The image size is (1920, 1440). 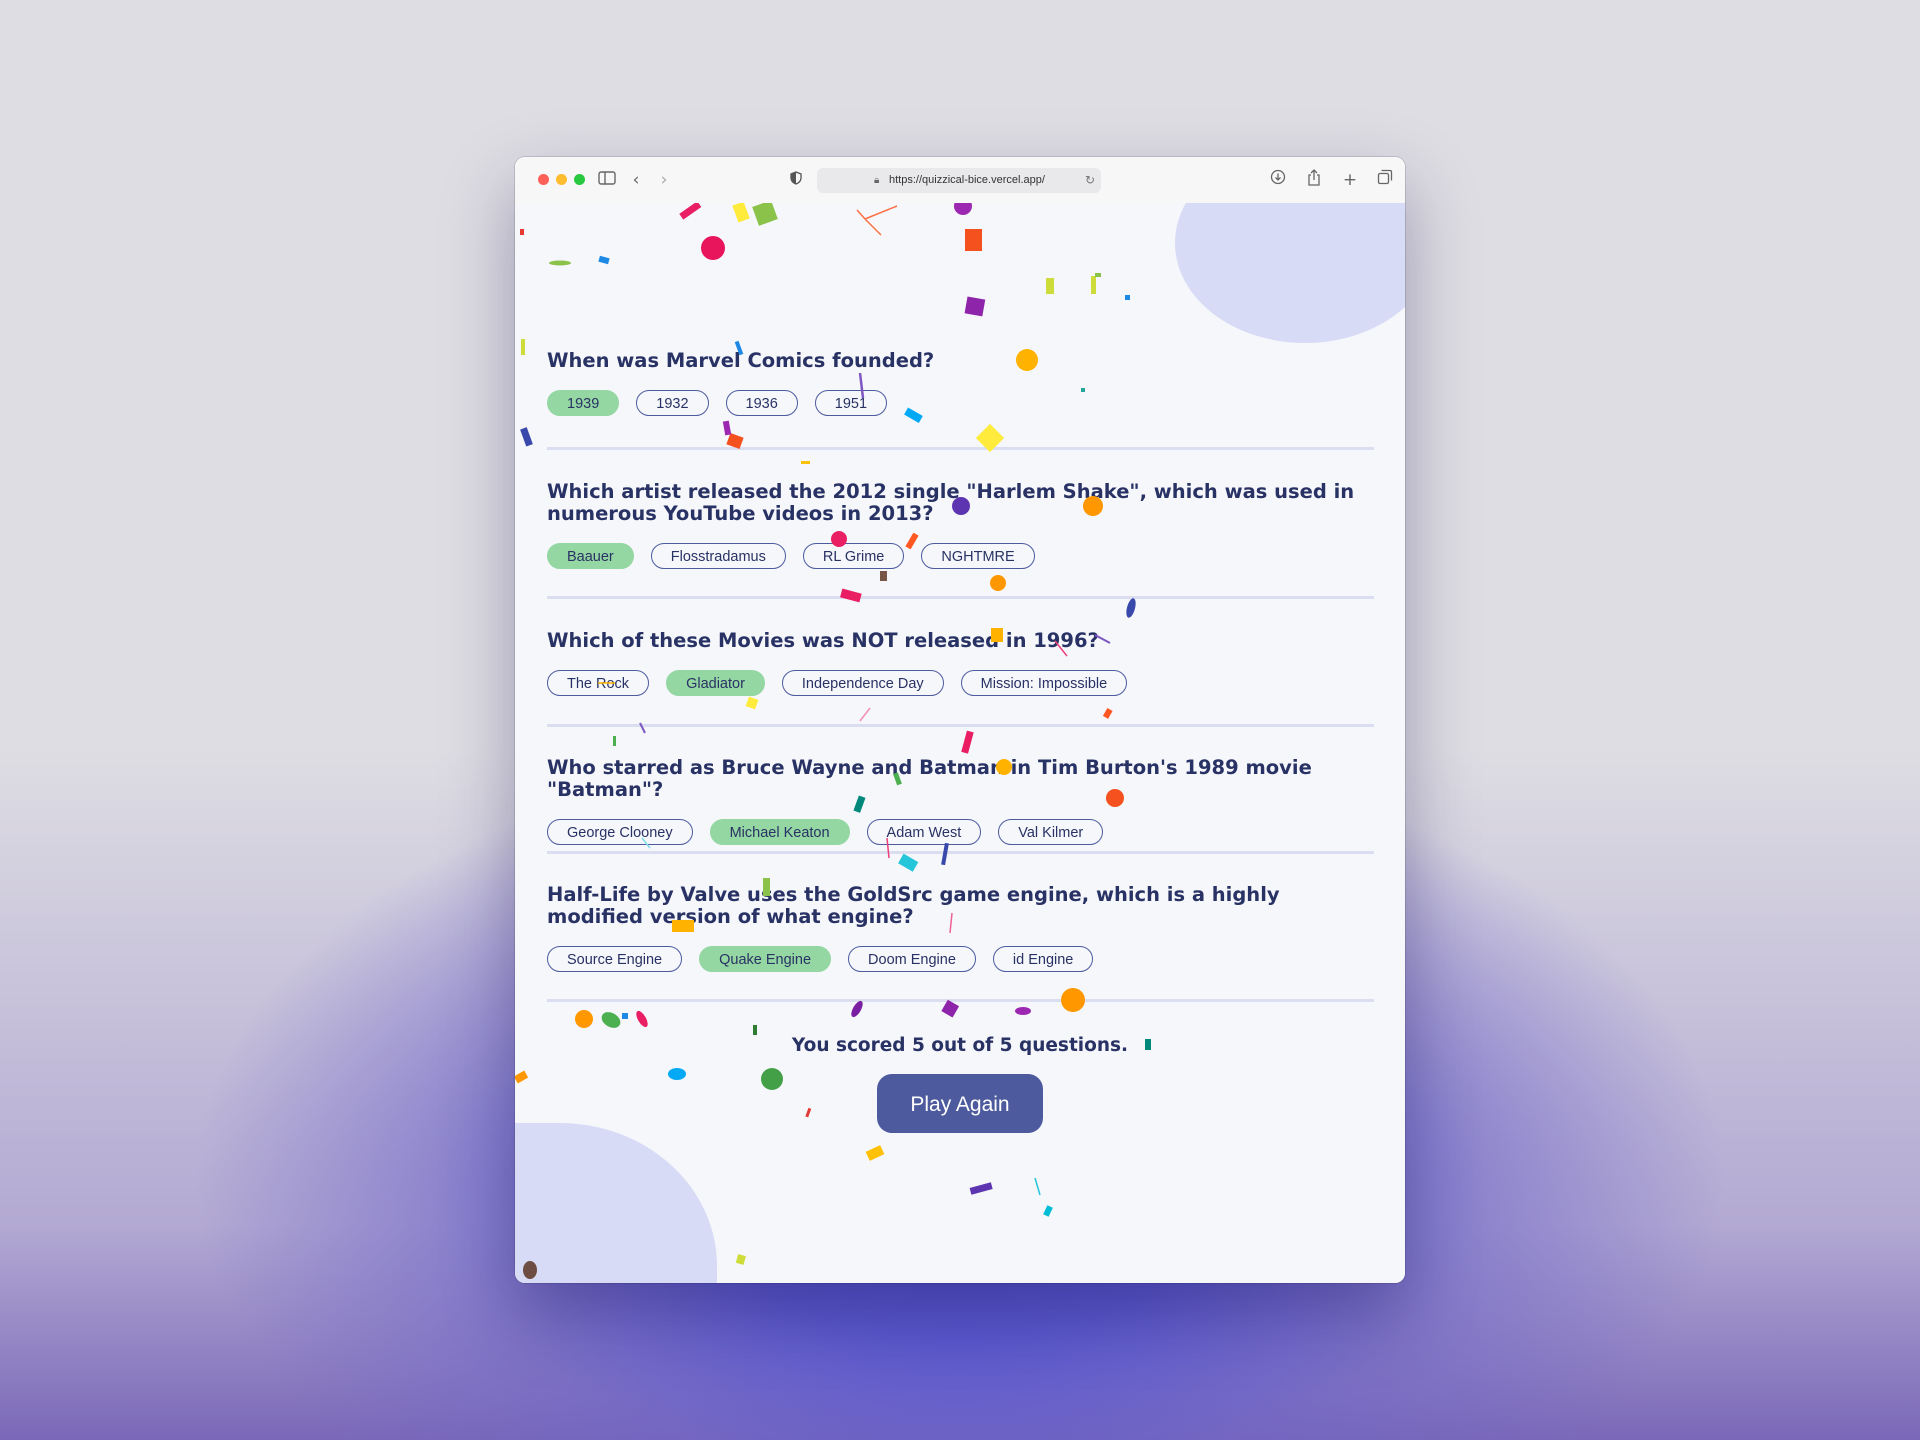 I want to click on answer-option: 1936, so click(x=761, y=403).